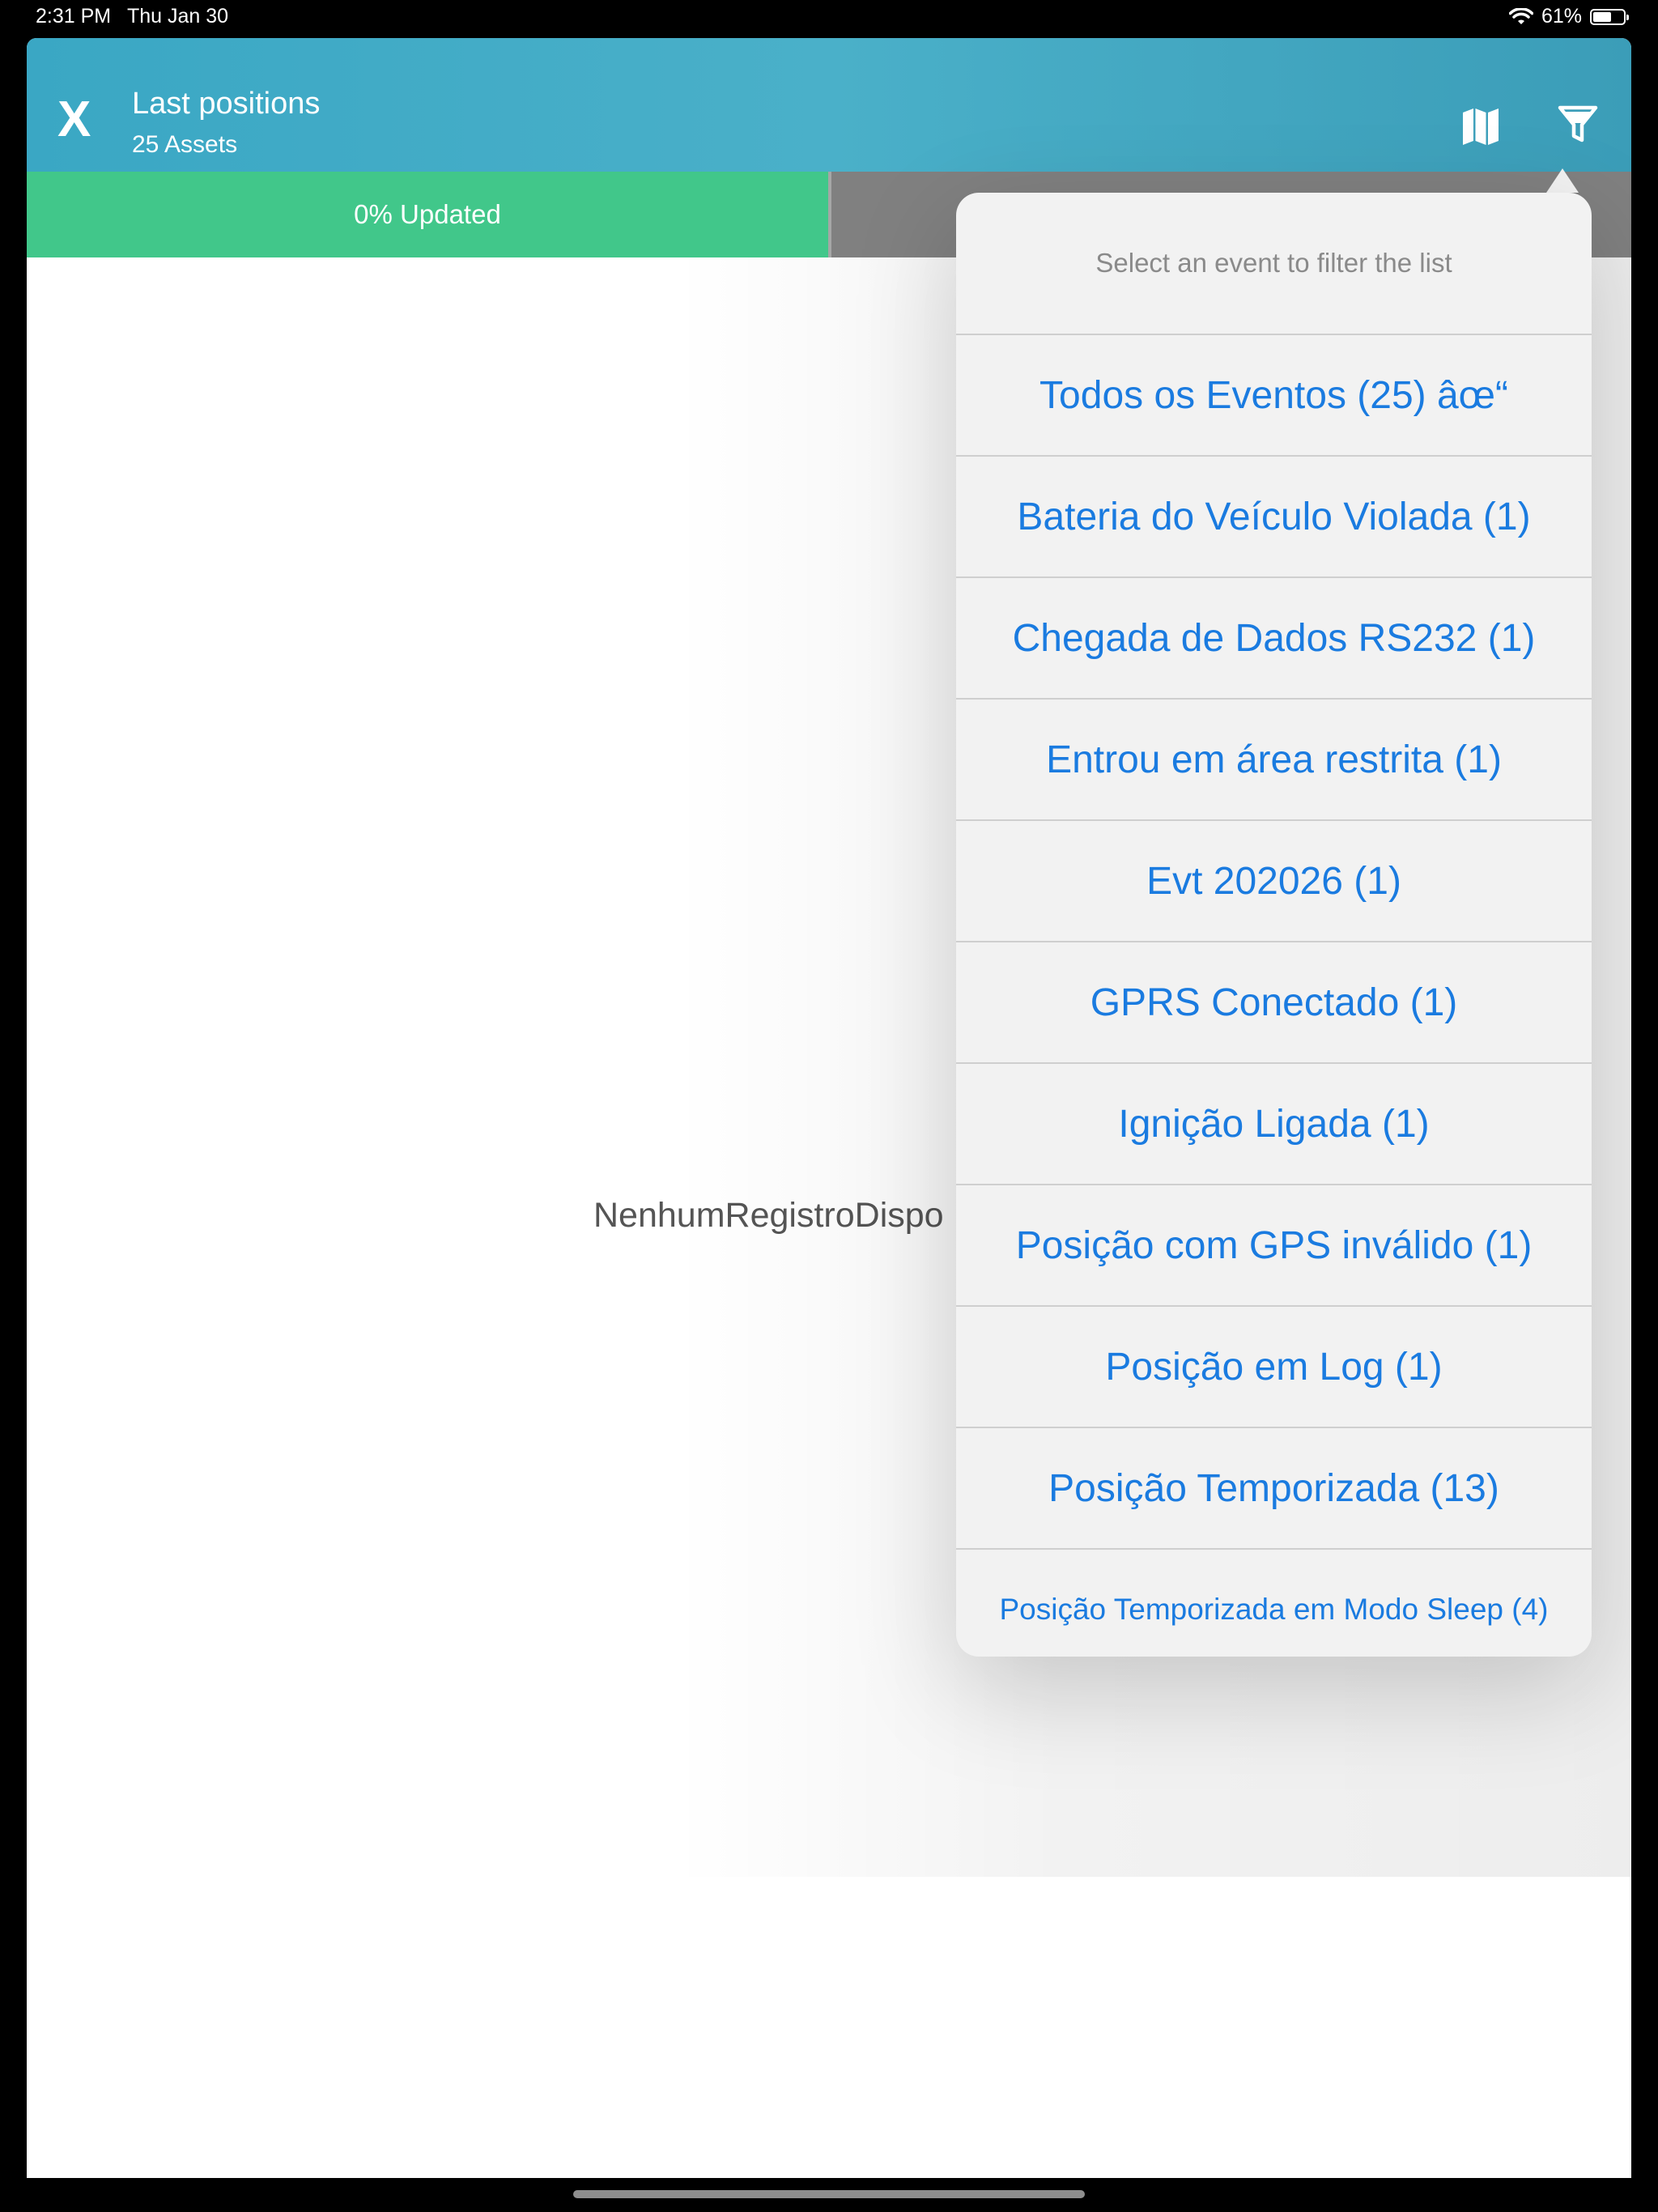 The width and height of the screenshot is (1658, 2212). What do you see at coordinates (1274, 1489) in the screenshot?
I see `event-item-temporizada: Posição Temporizada (13)` at bounding box center [1274, 1489].